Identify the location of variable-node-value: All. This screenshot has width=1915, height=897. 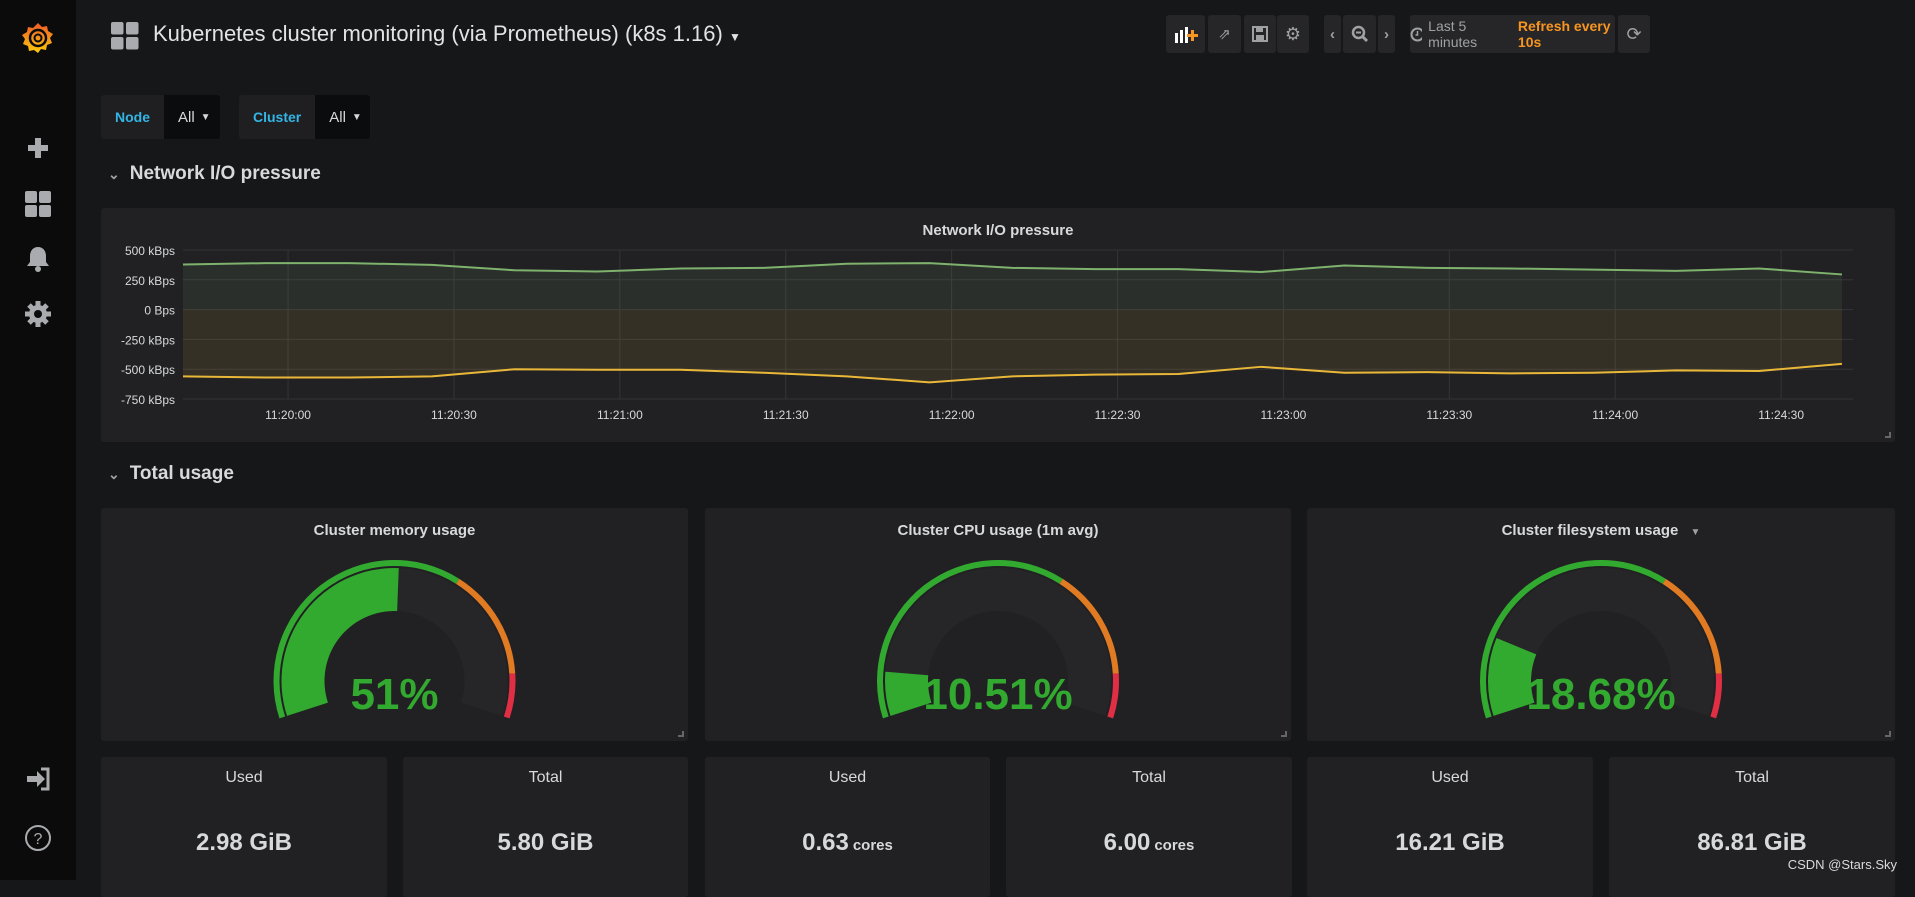
(186, 117).